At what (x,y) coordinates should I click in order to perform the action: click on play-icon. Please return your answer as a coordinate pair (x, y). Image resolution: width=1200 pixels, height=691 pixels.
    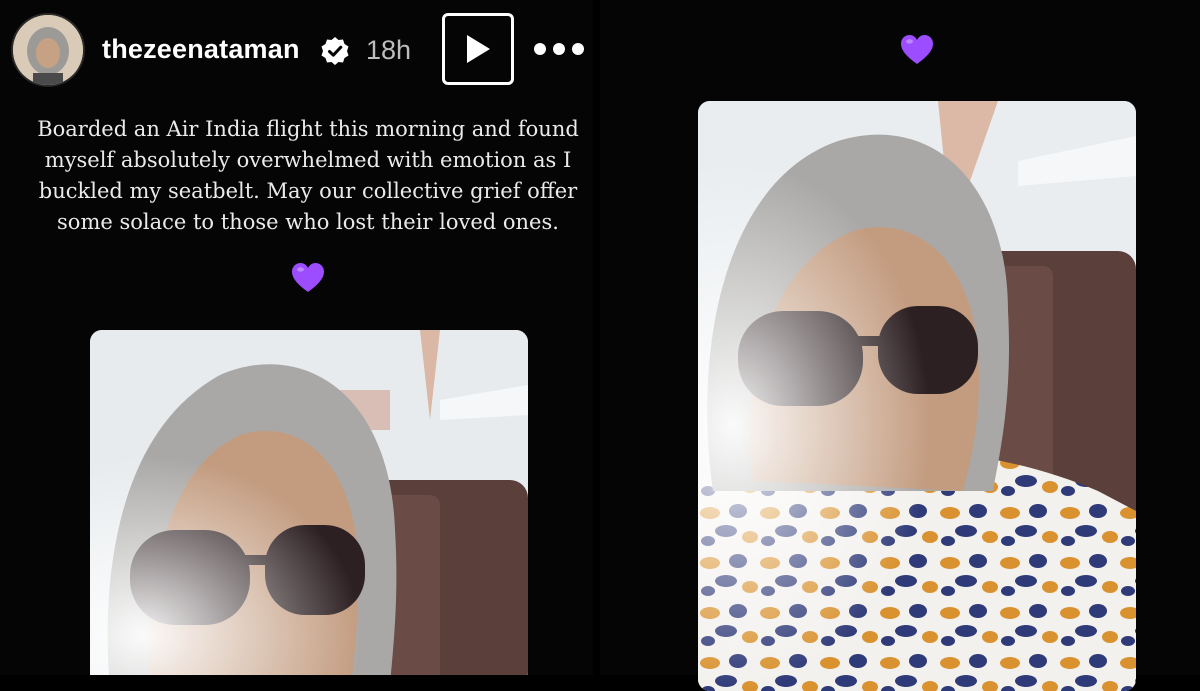
    Looking at the image, I should click on (478, 49).